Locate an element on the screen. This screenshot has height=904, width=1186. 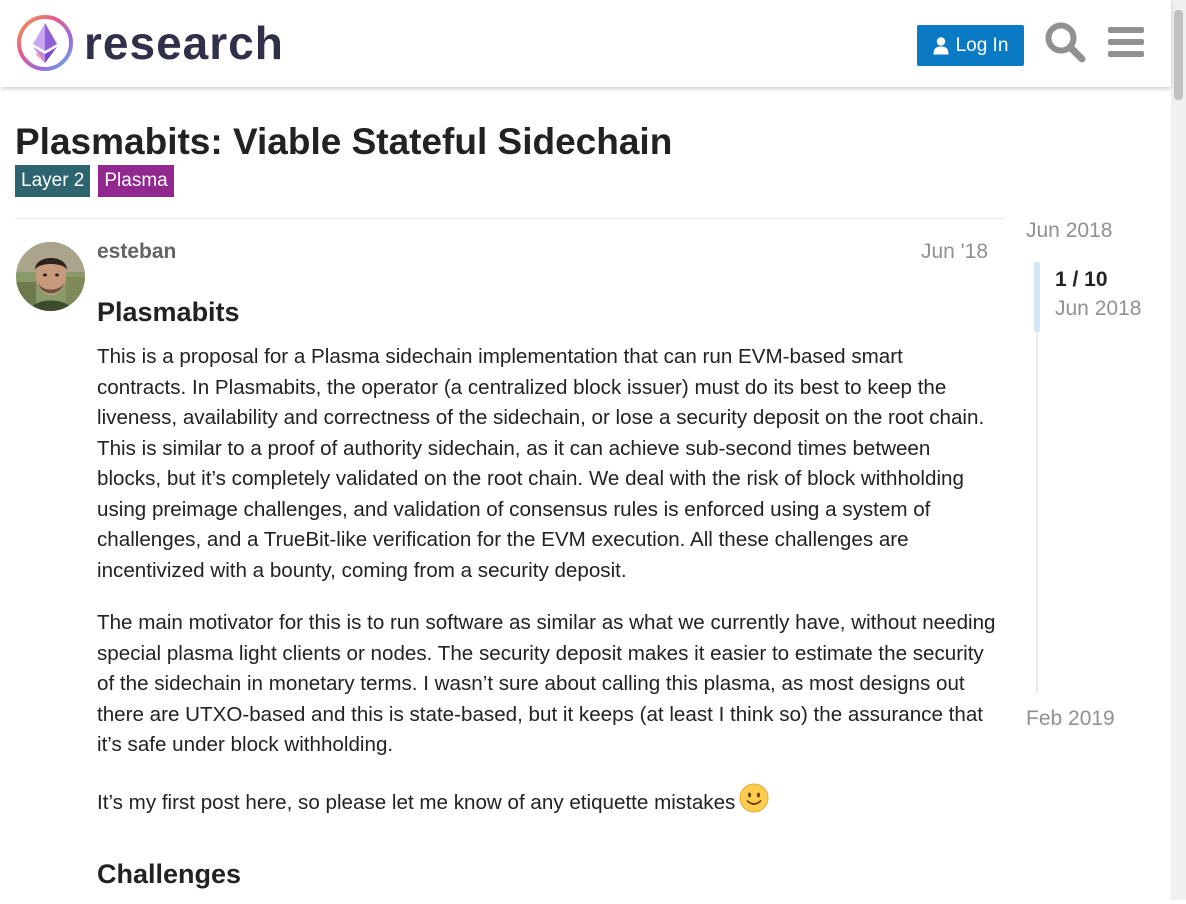
post-subheading: Challenges is located at coordinates (169, 874).